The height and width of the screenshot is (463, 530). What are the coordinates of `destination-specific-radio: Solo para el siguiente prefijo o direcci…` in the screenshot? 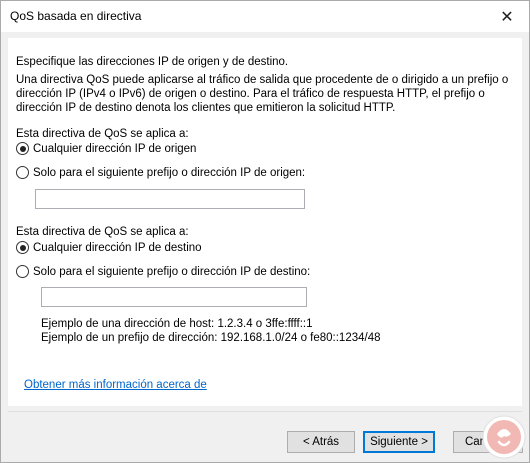 It's located at (163, 271).